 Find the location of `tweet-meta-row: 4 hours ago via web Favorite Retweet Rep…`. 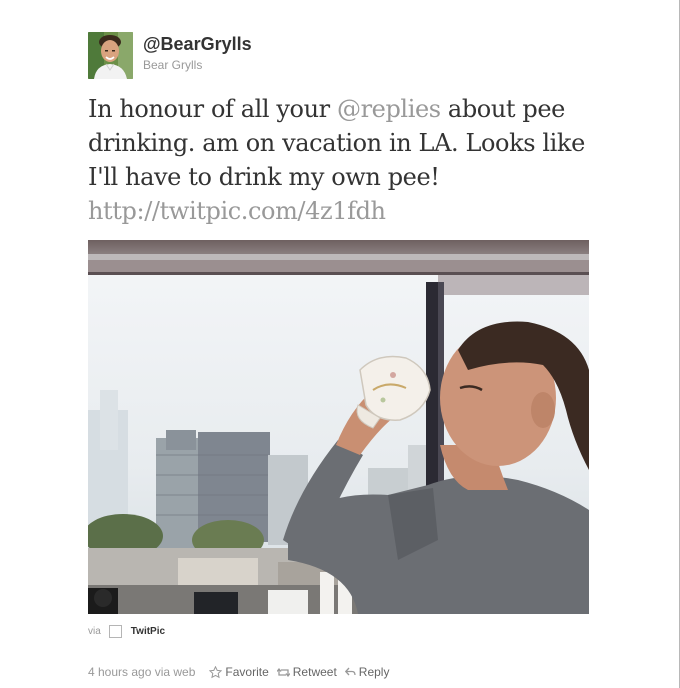

tweet-meta-row: 4 hours ago via web Favorite Retweet Rep… is located at coordinates (242, 672).